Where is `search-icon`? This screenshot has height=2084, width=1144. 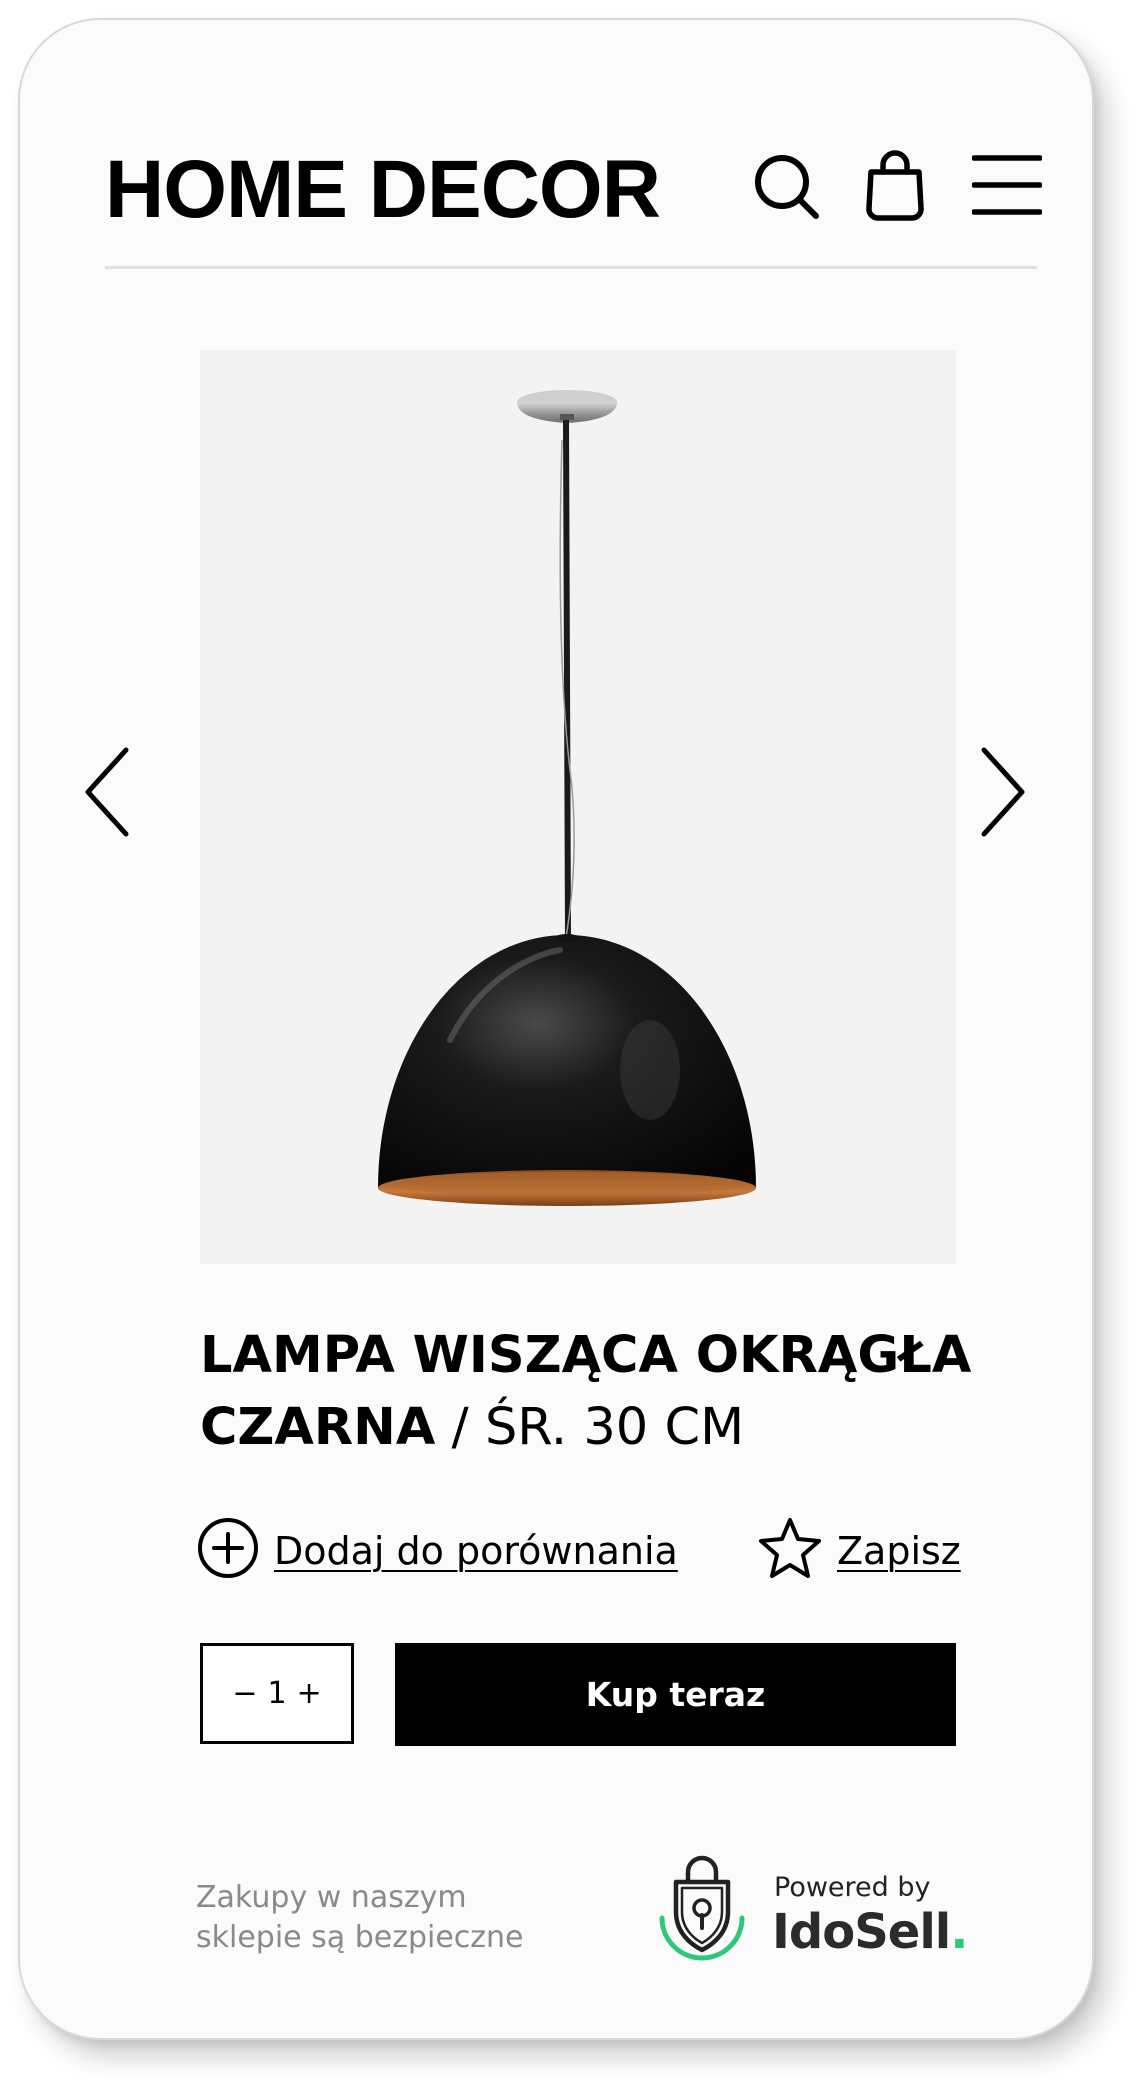 search-icon is located at coordinates (787, 187).